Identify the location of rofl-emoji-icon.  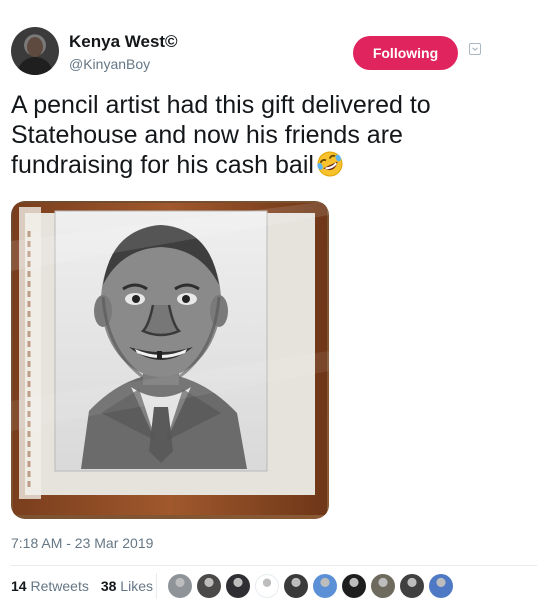
(330, 164).